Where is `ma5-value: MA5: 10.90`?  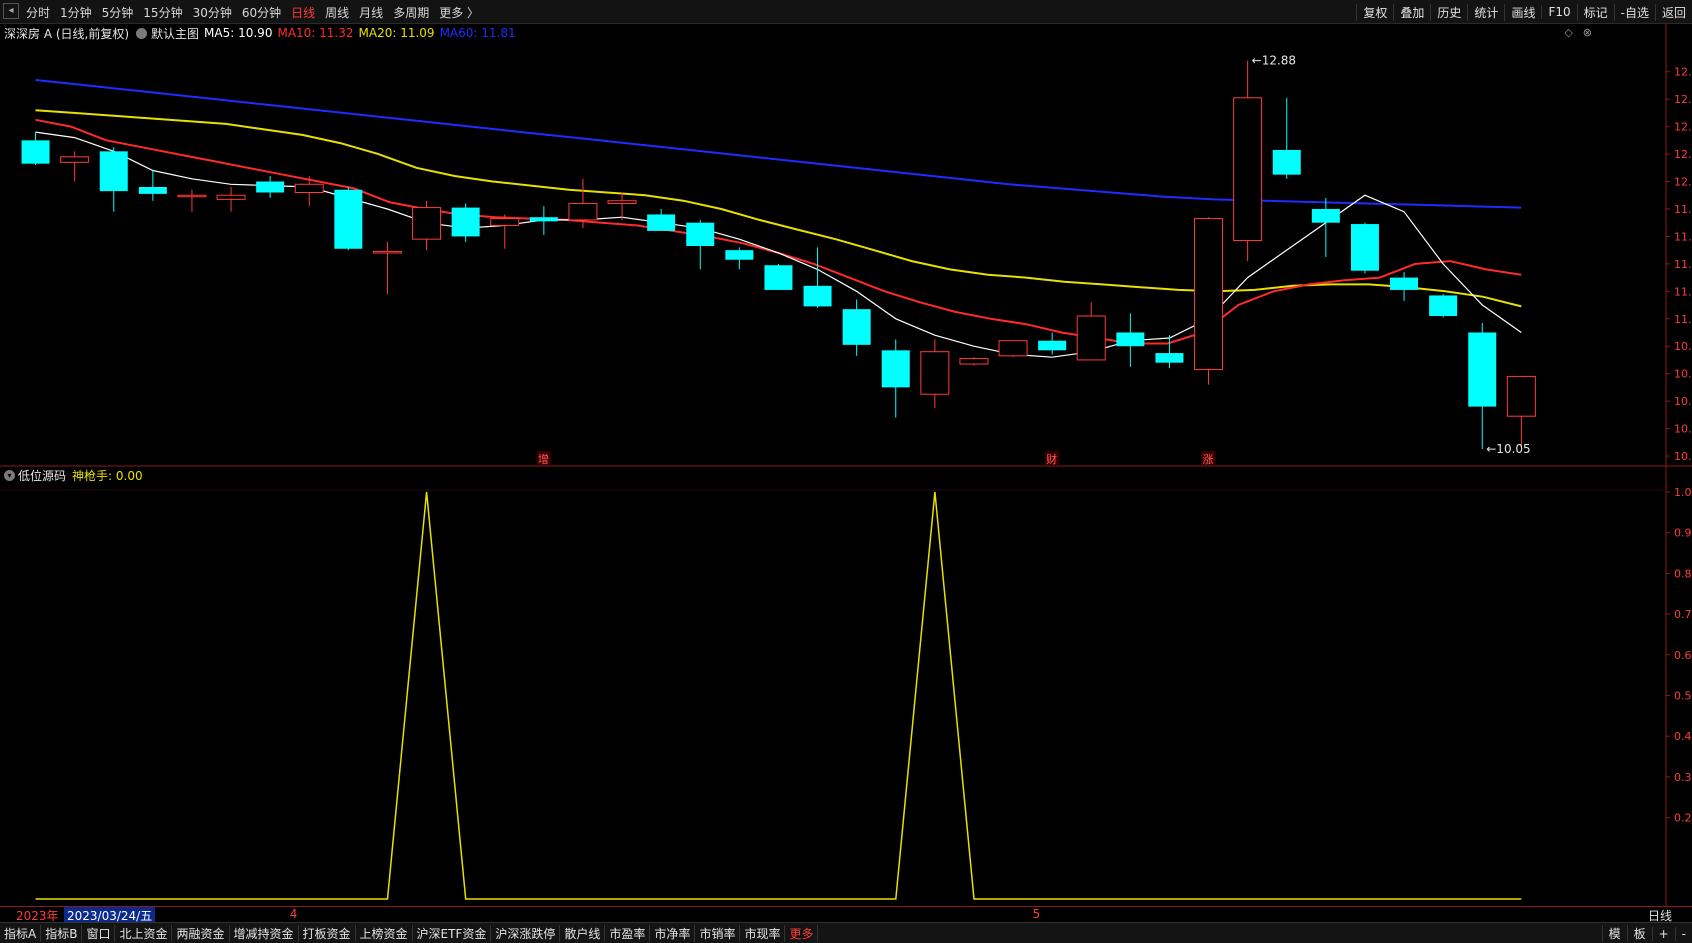
ma5-value: MA5: 10.90 is located at coordinates (238, 33).